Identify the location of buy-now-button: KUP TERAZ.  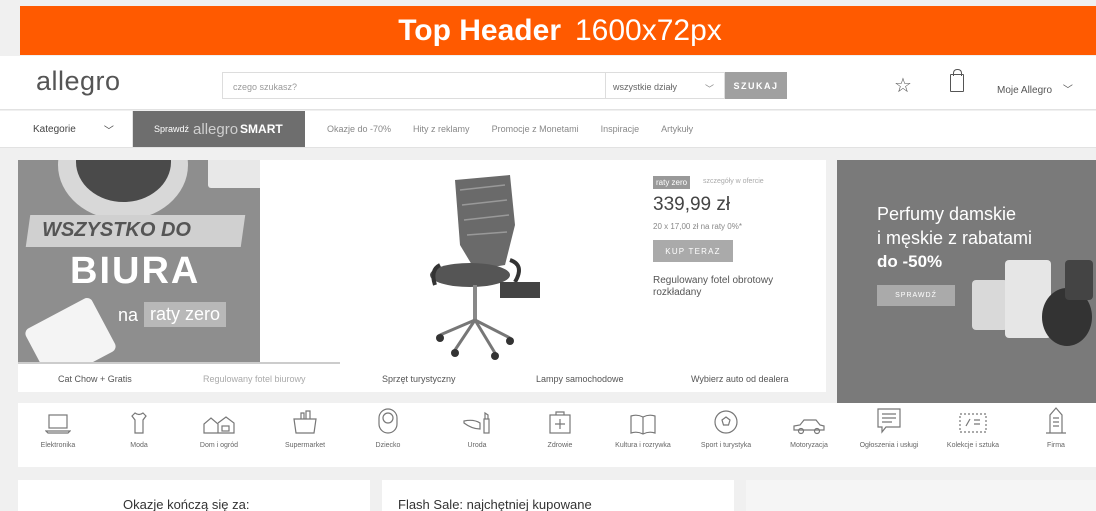
(693, 251).